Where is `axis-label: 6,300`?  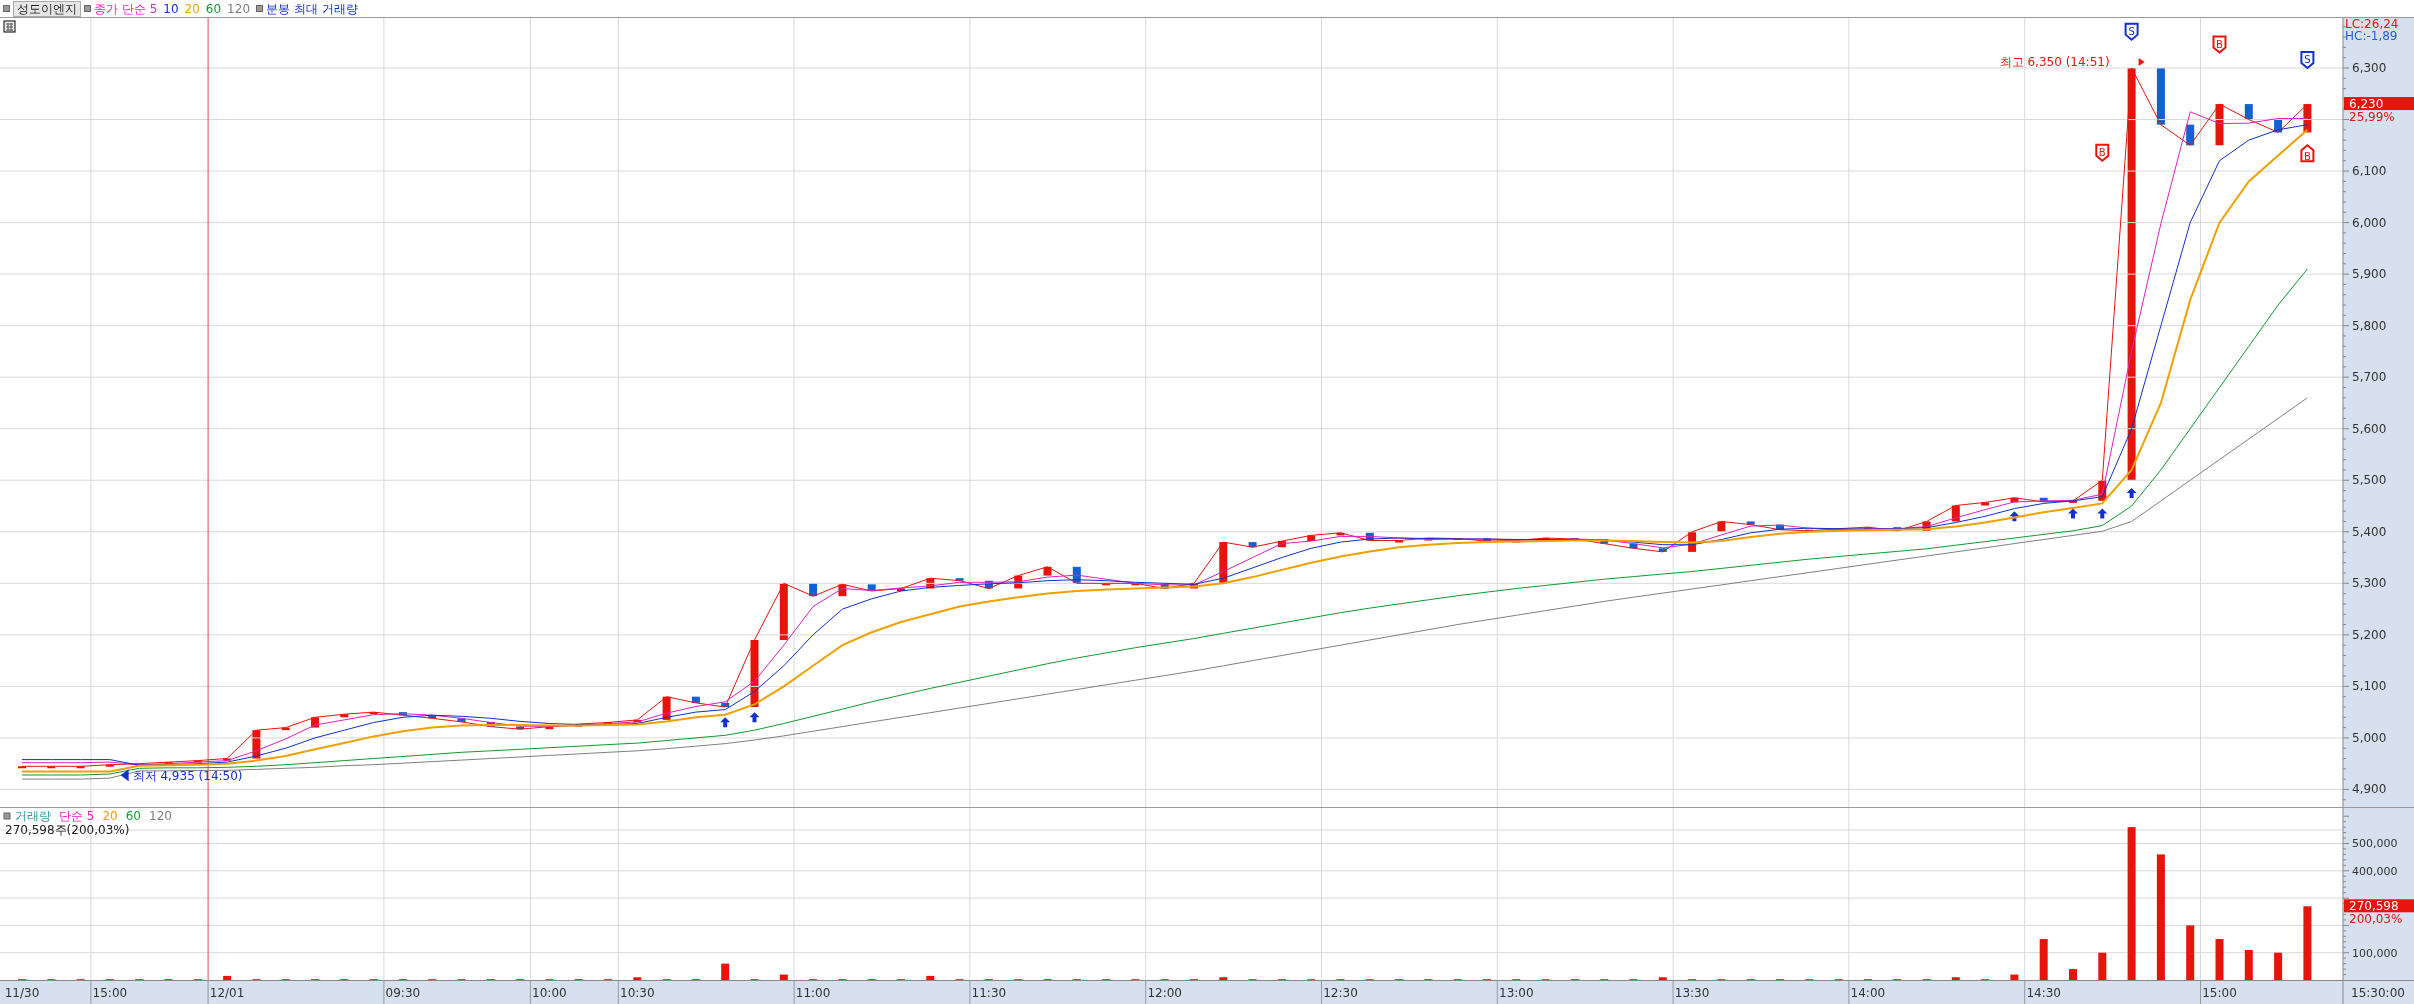
axis-label: 6,300 is located at coordinates (2369, 68).